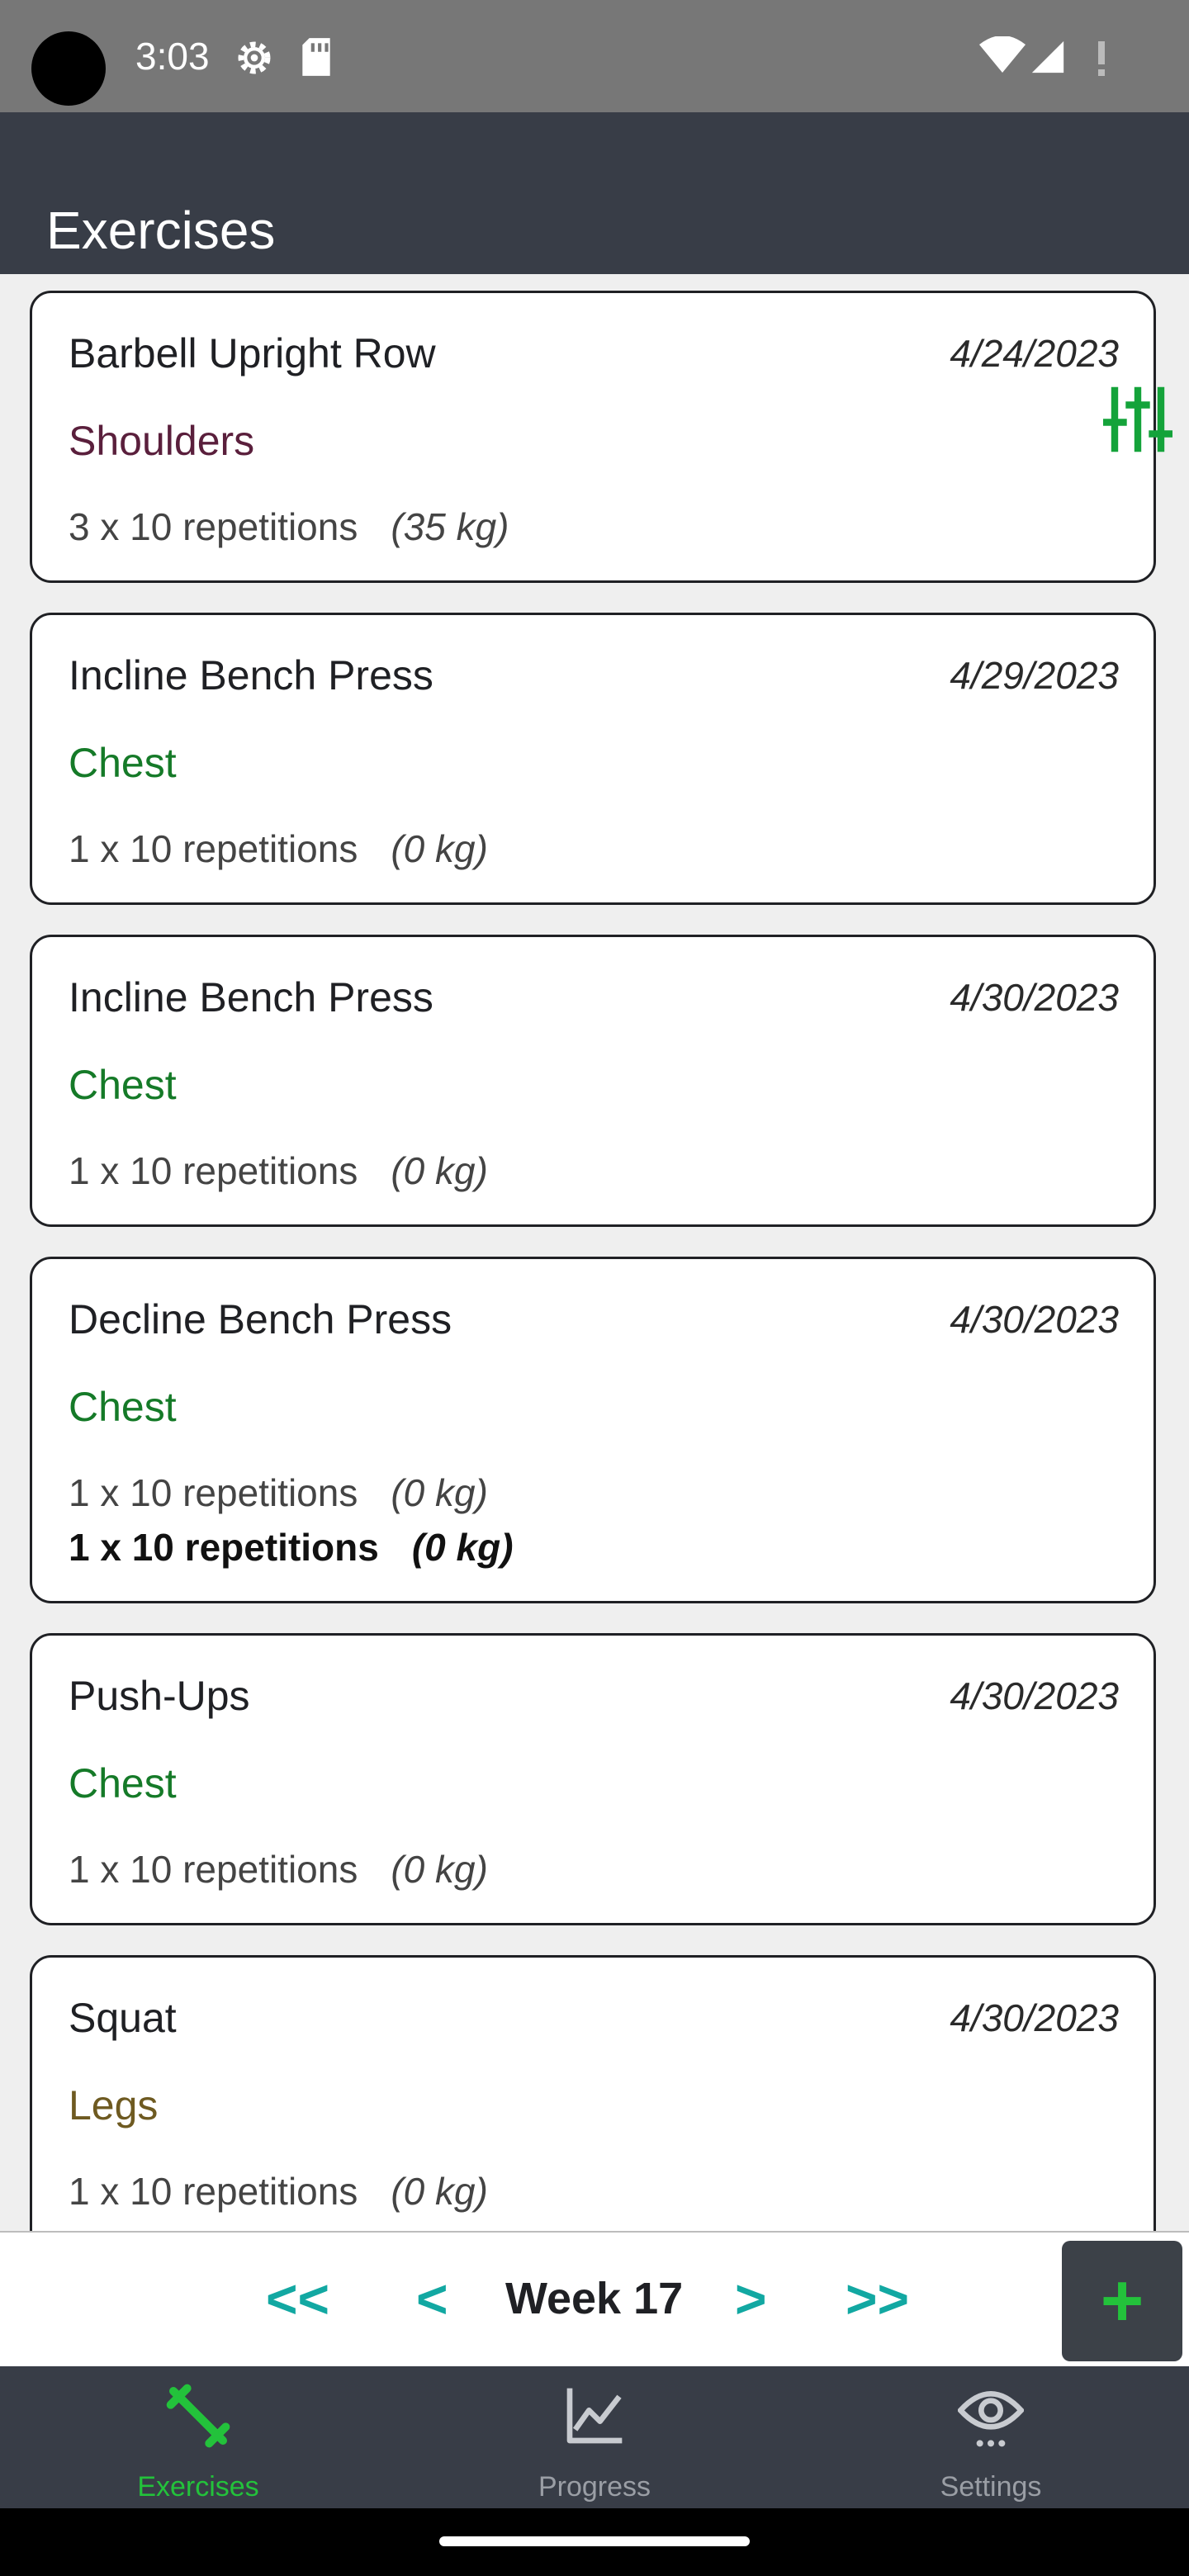  I want to click on exercise-date: 4/29/2023, so click(1034, 675).